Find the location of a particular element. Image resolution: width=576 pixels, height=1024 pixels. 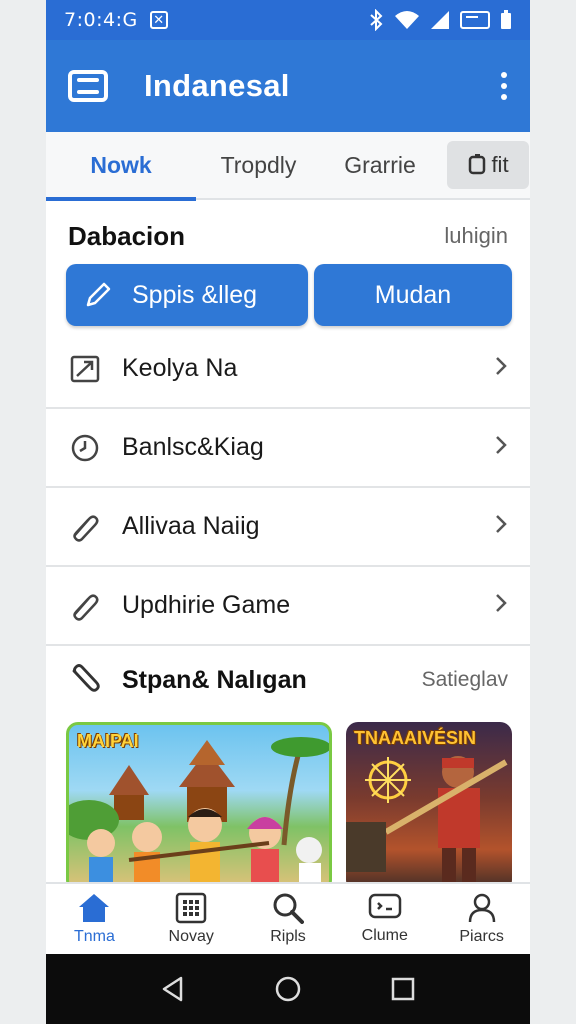

nav-item-novay: Novay is located at coordinates (191, 919).